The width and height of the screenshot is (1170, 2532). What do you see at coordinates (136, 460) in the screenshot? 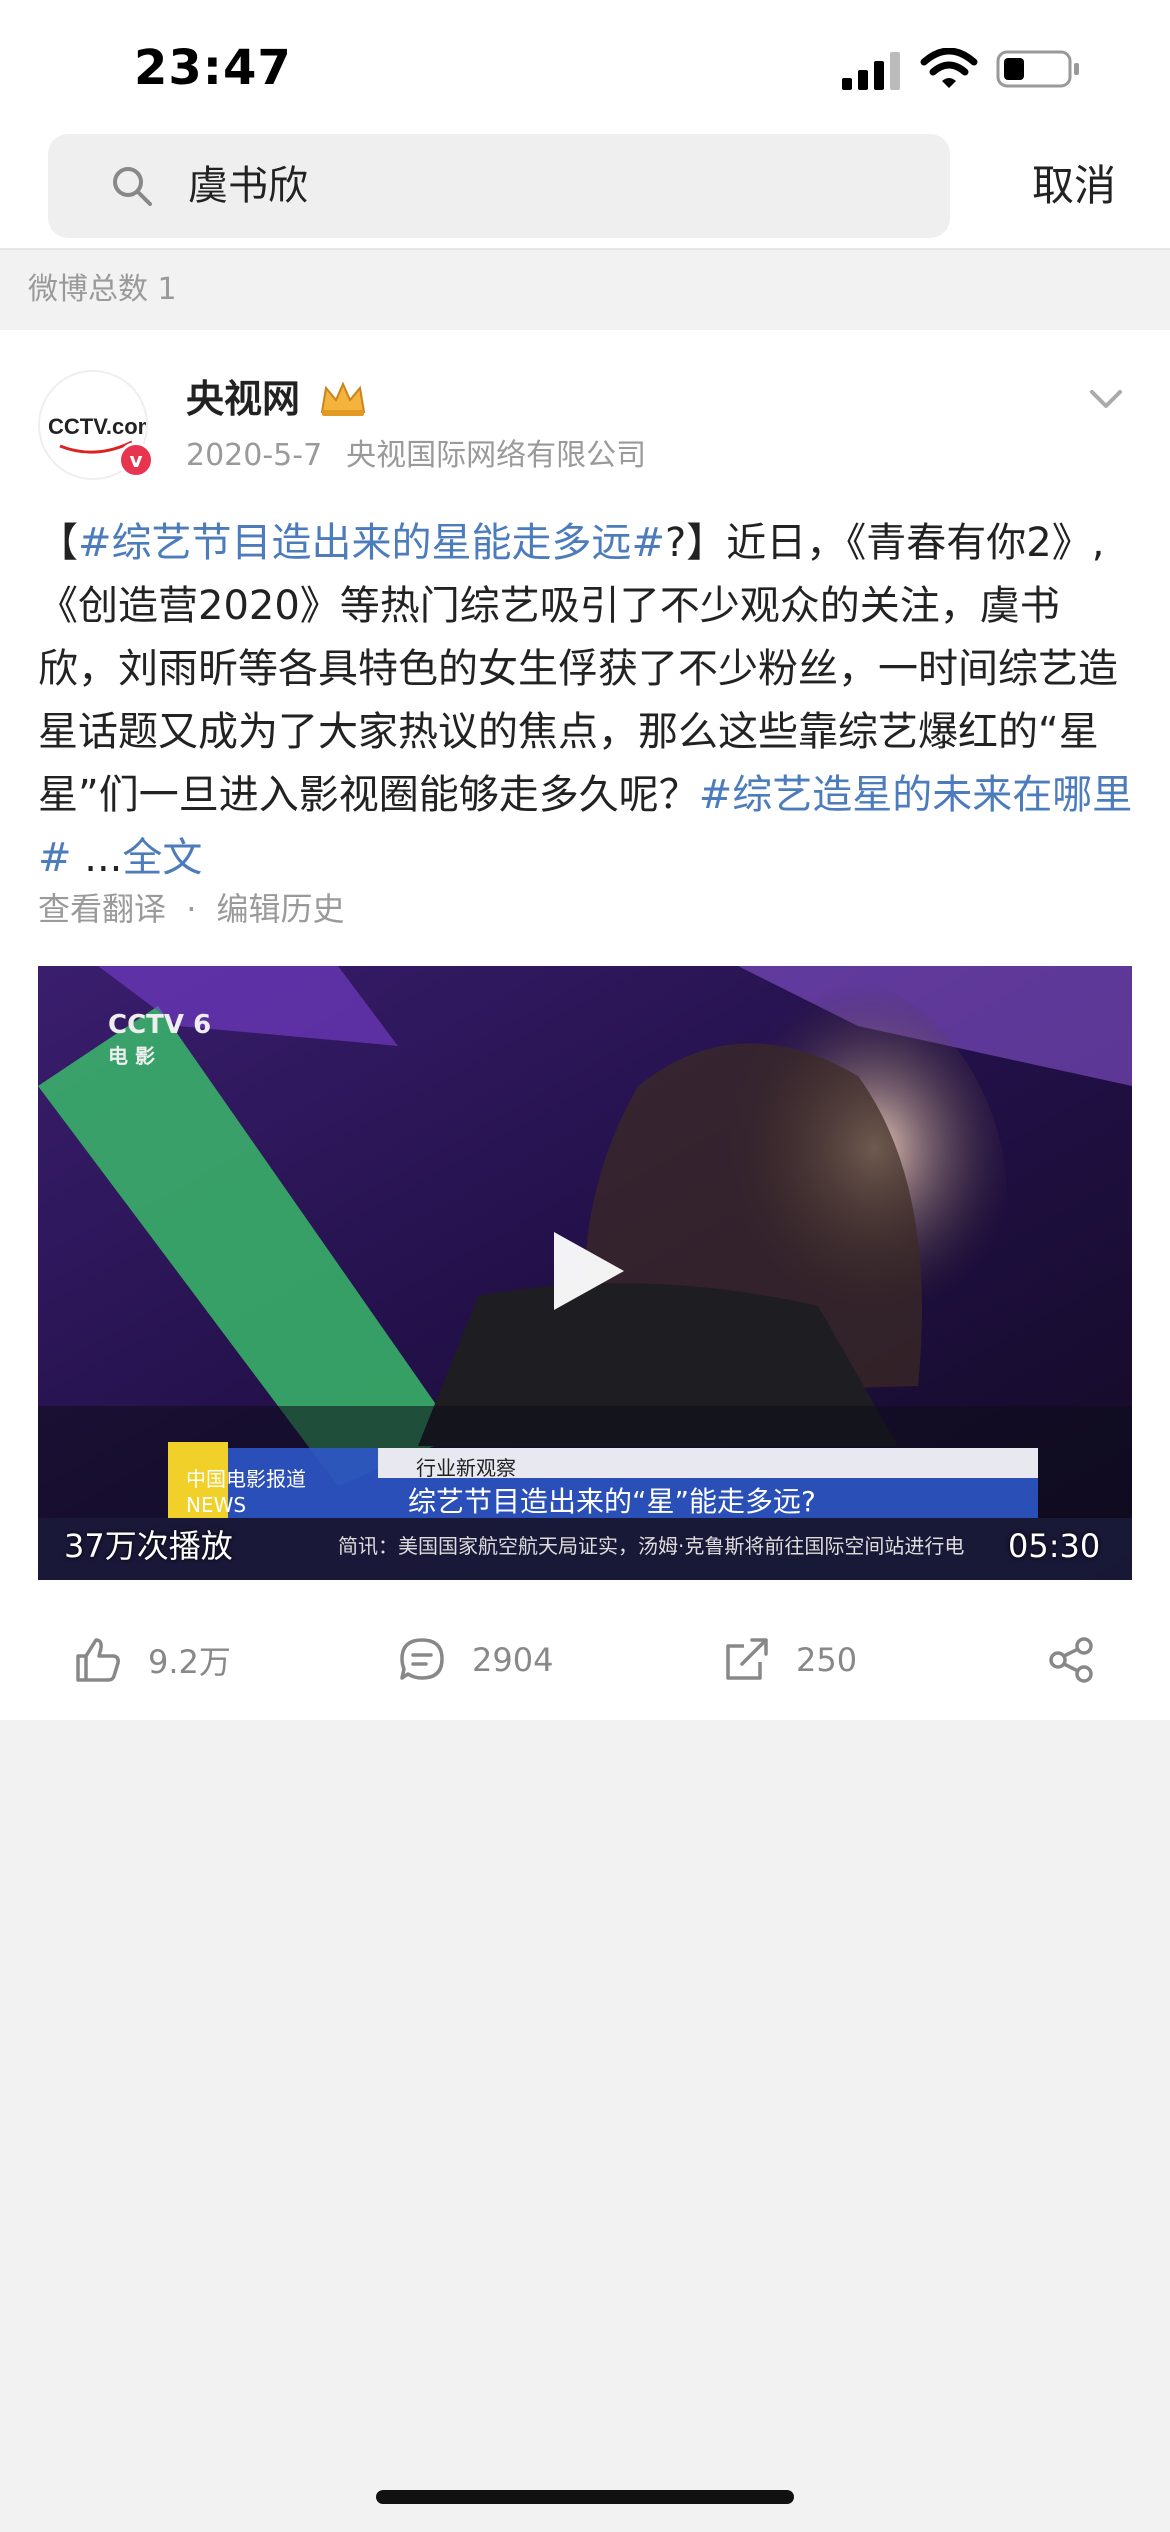
I see `verified-badge-icon: v` at bounding box center [136, 460].